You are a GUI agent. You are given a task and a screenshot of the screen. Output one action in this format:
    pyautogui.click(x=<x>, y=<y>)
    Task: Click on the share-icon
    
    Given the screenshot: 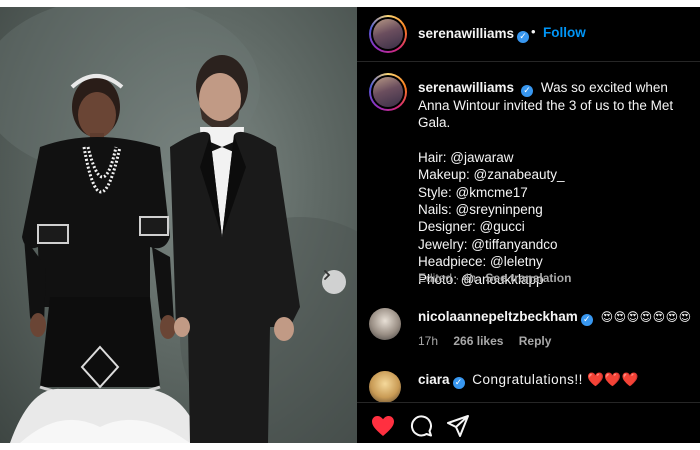 What is the action you would take?
    pyautogui.click(x=458, y=426)
    